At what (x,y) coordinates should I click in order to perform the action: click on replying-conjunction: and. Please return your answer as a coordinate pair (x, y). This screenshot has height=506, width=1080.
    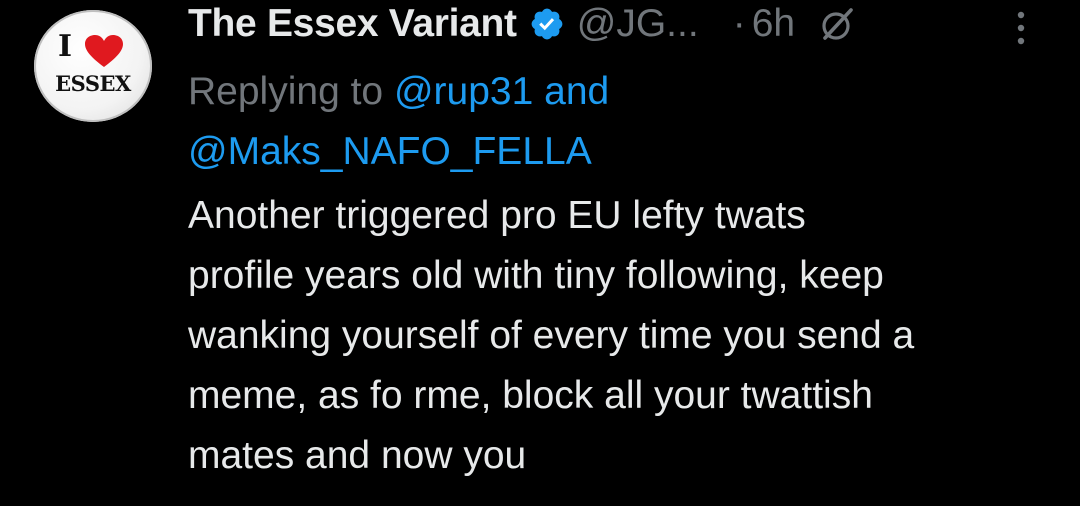
    Looking at the image, I should click on (576, 91).